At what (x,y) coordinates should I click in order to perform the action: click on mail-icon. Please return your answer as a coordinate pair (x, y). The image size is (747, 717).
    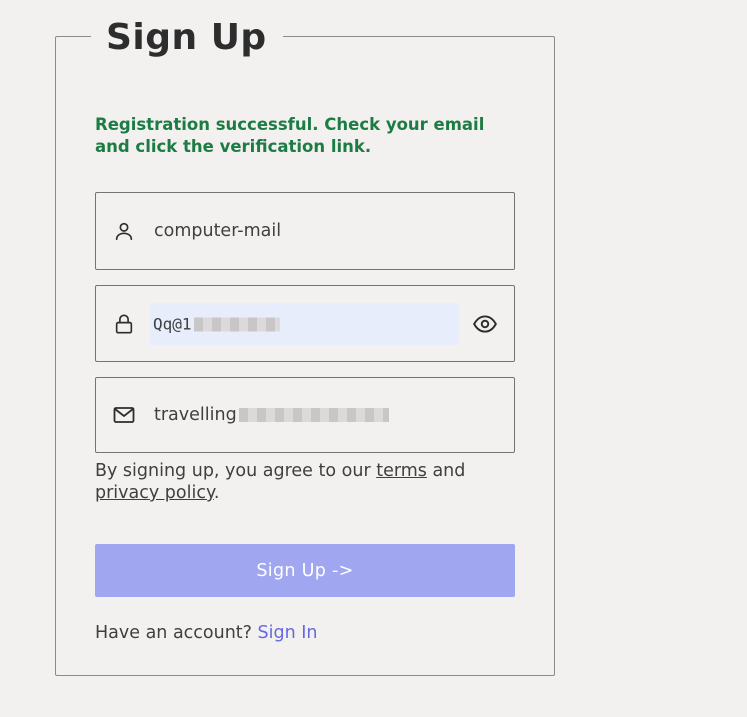
    Looking at the image, I should click on (124, 415).